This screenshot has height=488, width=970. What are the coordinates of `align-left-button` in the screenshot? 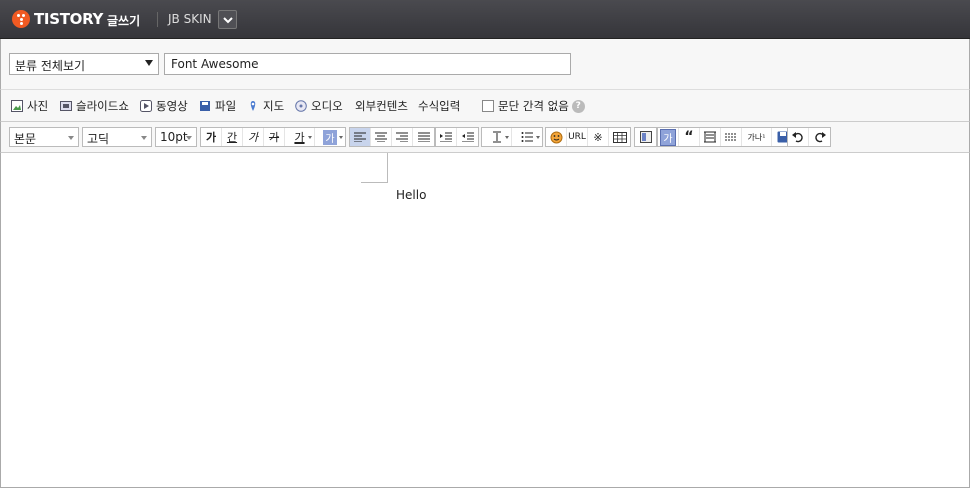 It's located at (360, 137).